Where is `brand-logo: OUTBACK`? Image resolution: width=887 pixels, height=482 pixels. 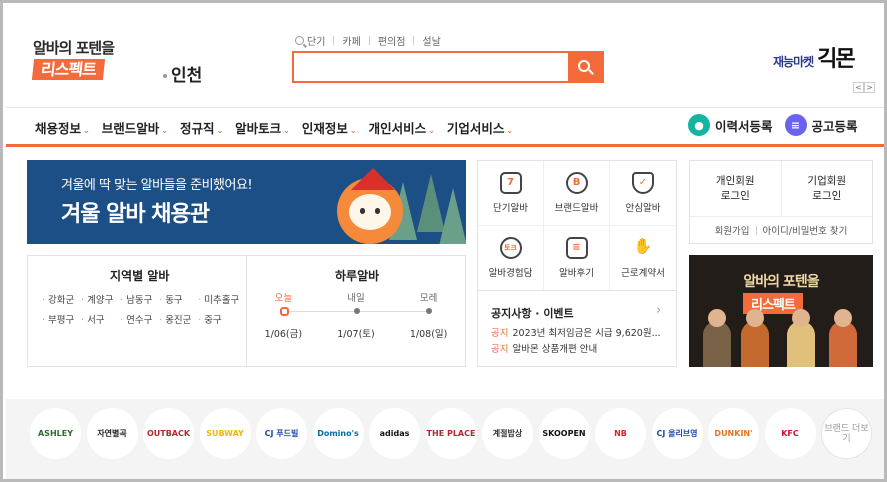 brand-logo: OUTBACK is located at coordinates (168, 433).